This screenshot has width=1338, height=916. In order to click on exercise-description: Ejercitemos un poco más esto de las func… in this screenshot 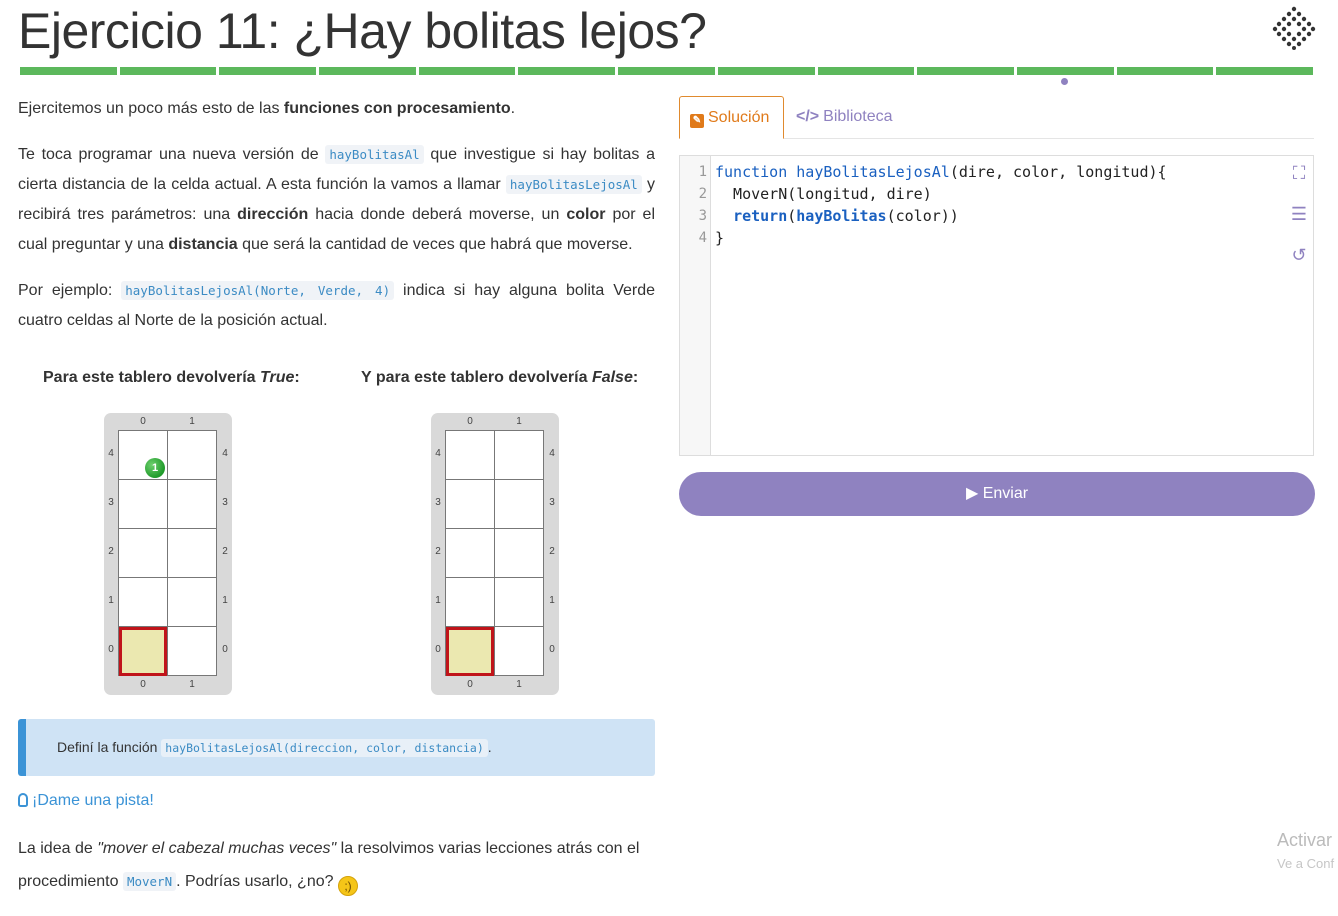, I will do `click(336, 223)`.